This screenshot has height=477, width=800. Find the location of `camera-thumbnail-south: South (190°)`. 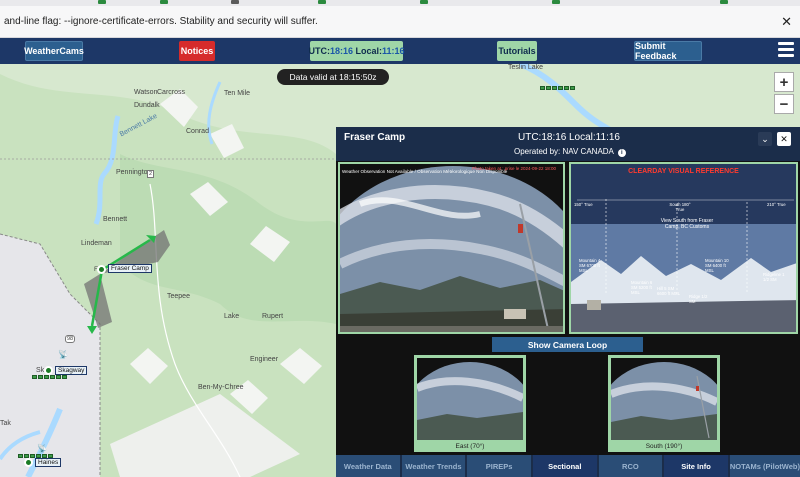

camera-thumbnail-south: South (190°) is located at coordinates (664, 403).